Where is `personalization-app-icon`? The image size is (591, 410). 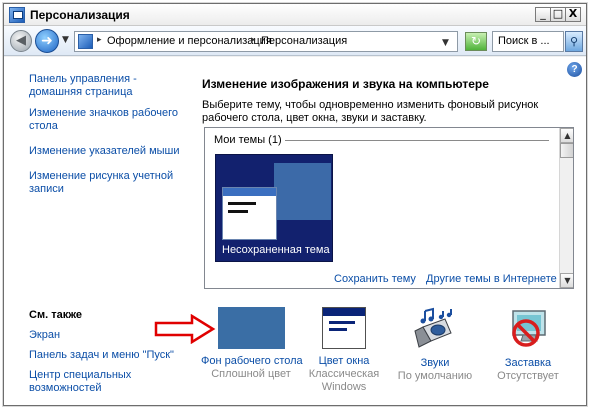
personalization-app-icon is located at coordinates (17, 15).